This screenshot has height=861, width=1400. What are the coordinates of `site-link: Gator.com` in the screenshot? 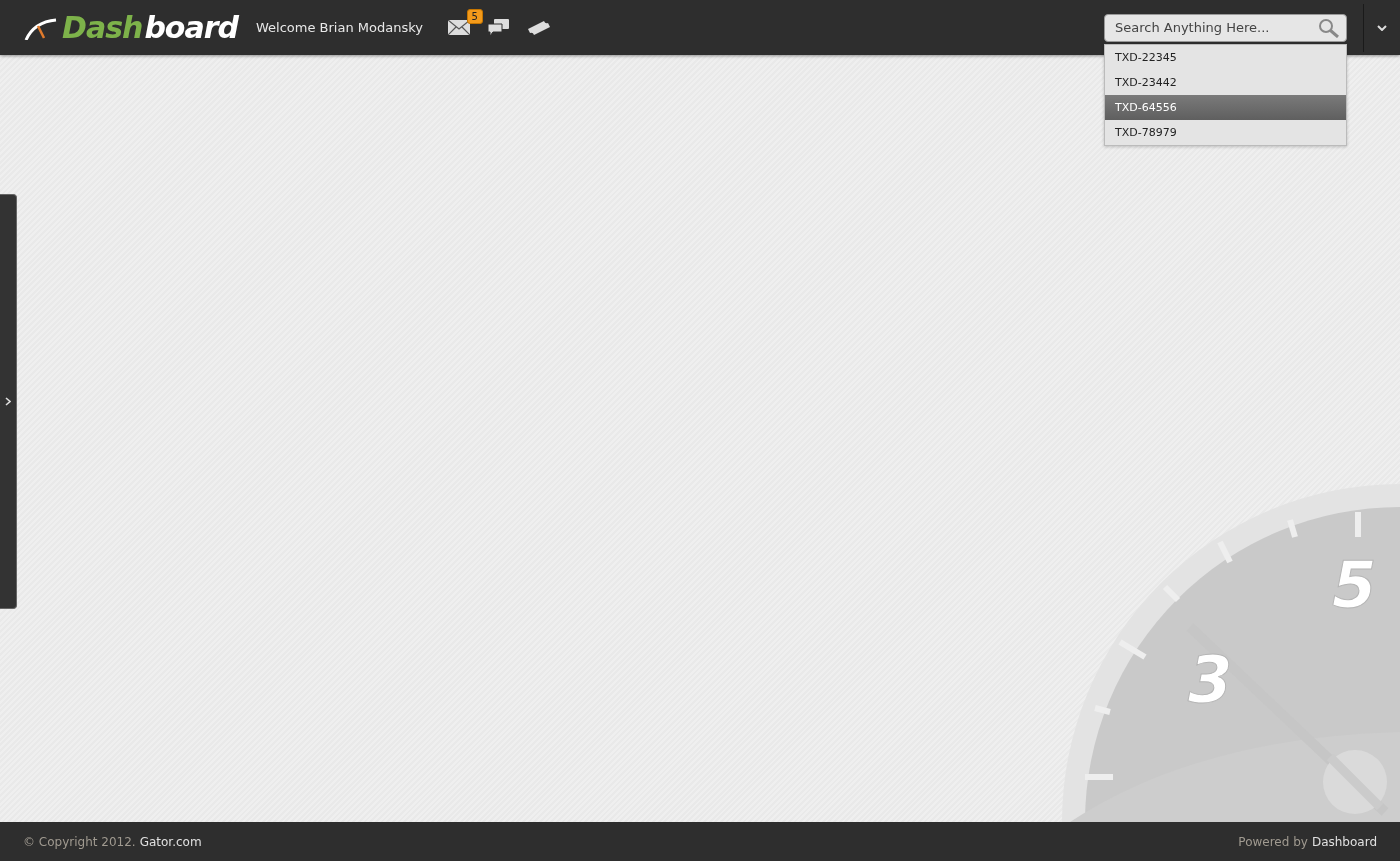 It's located at (170, 841).